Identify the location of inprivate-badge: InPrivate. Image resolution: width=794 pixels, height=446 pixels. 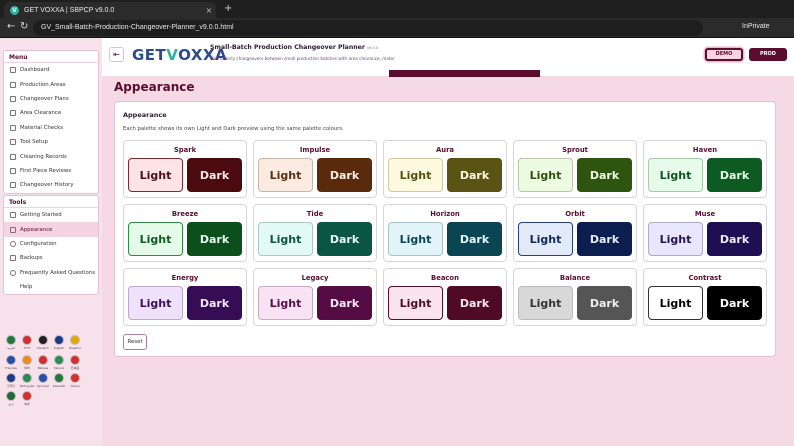
(756, 26).